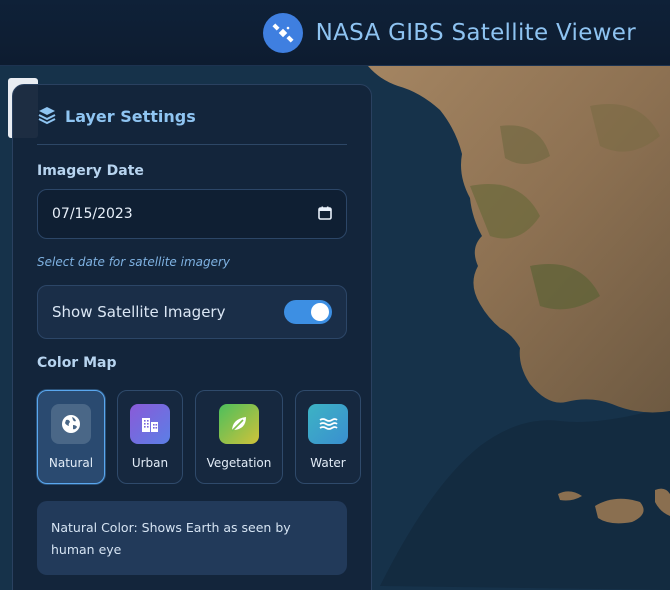 The width and height of the screenshot is (670, 590). I want to click on color-map-urban-button: Urban, so click(150, 437).